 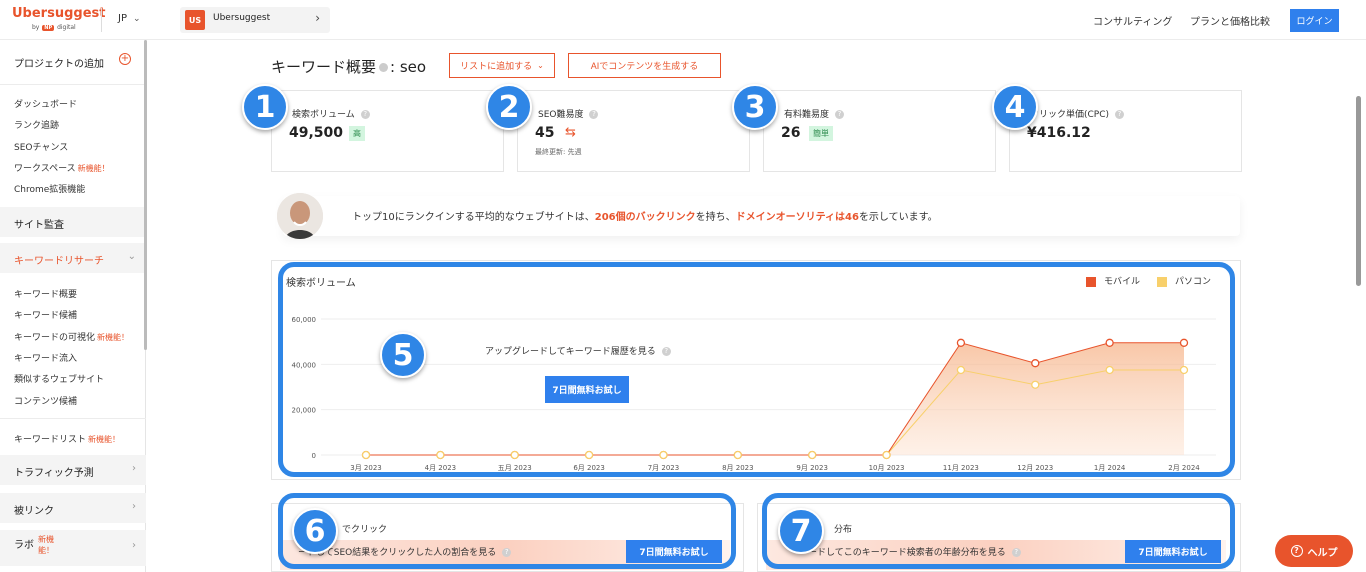 I want to click on sidebar-scrollbar, so click(x=145, y=195).